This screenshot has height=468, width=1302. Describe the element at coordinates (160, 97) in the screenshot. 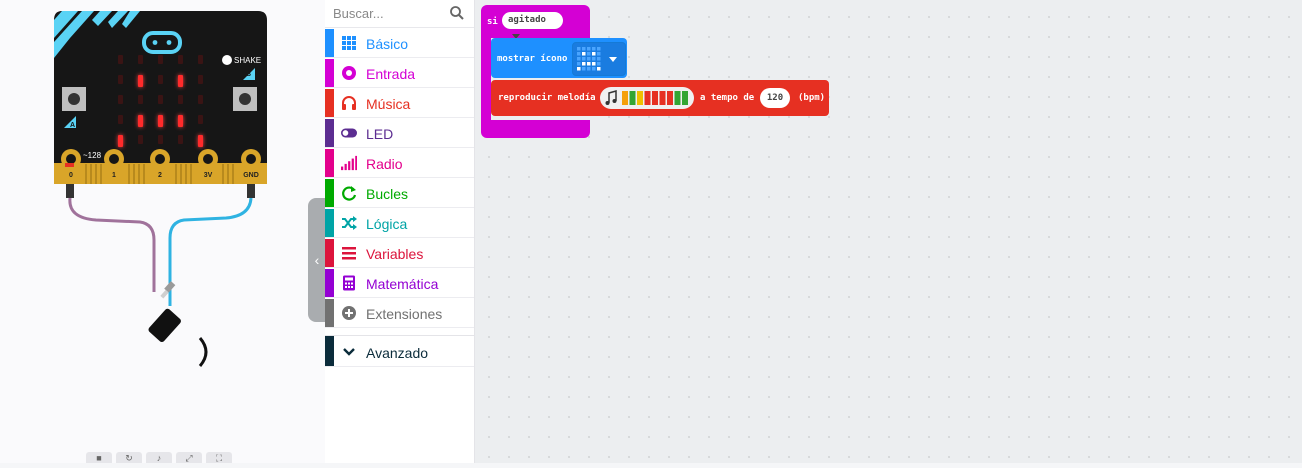

I see `microbit-board: A B SHAKE ~128 0 1 2 3V GND` at that location.